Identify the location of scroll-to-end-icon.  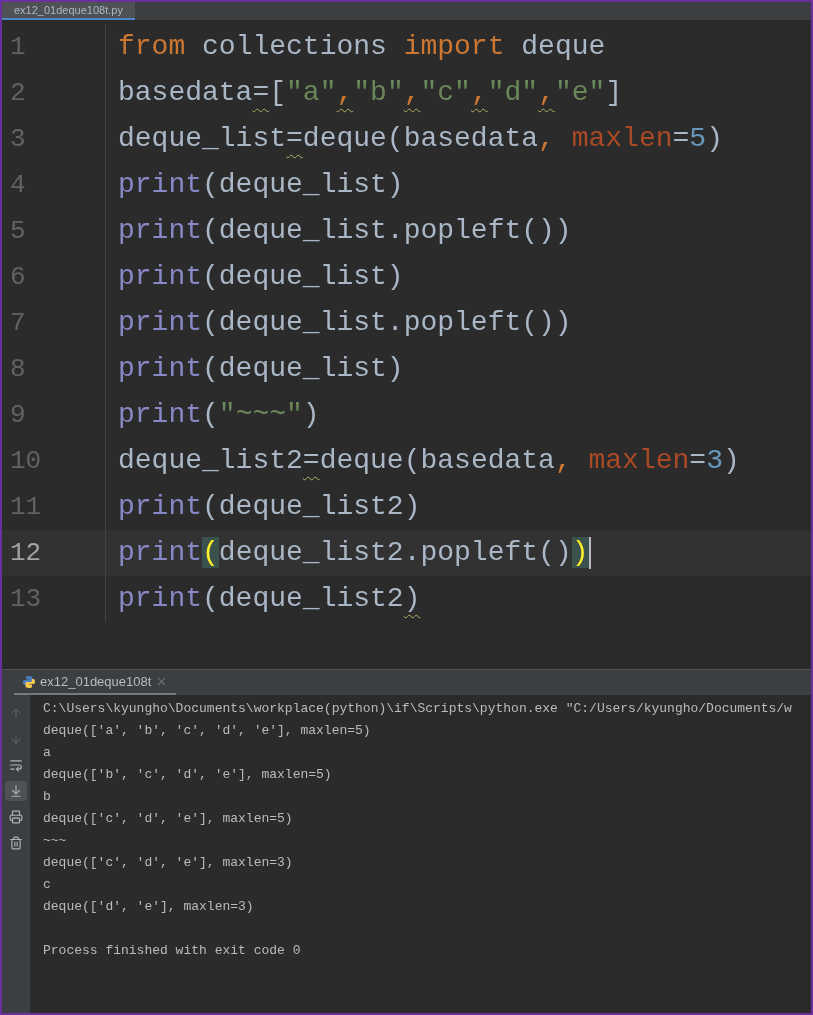
(16, 791).